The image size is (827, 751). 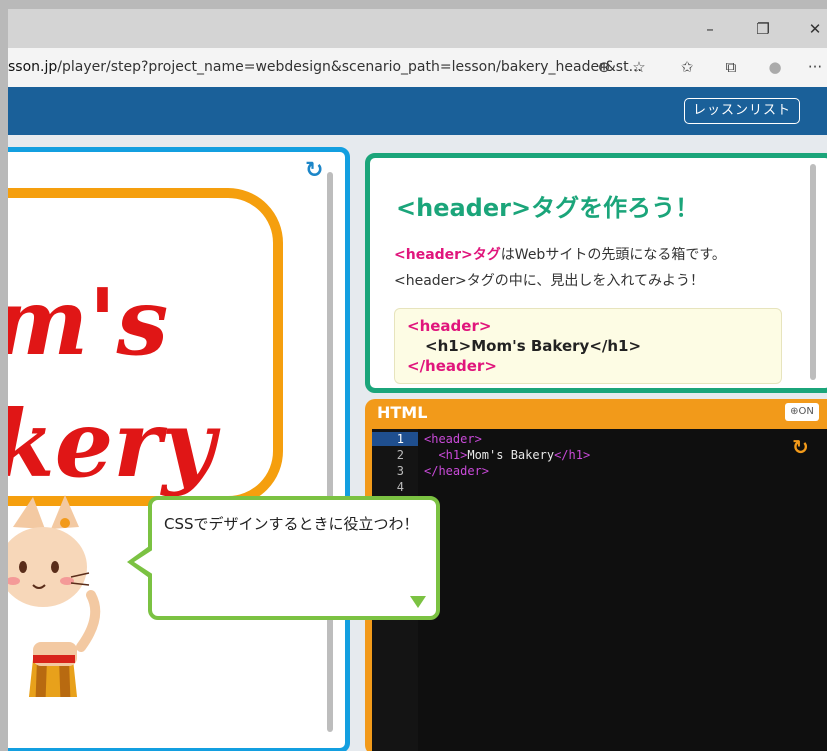 What do you see at coordinates (486, 255) in the screenshot?
I see `instruction-tag-word: タグ` at bounding box center [486, 255].